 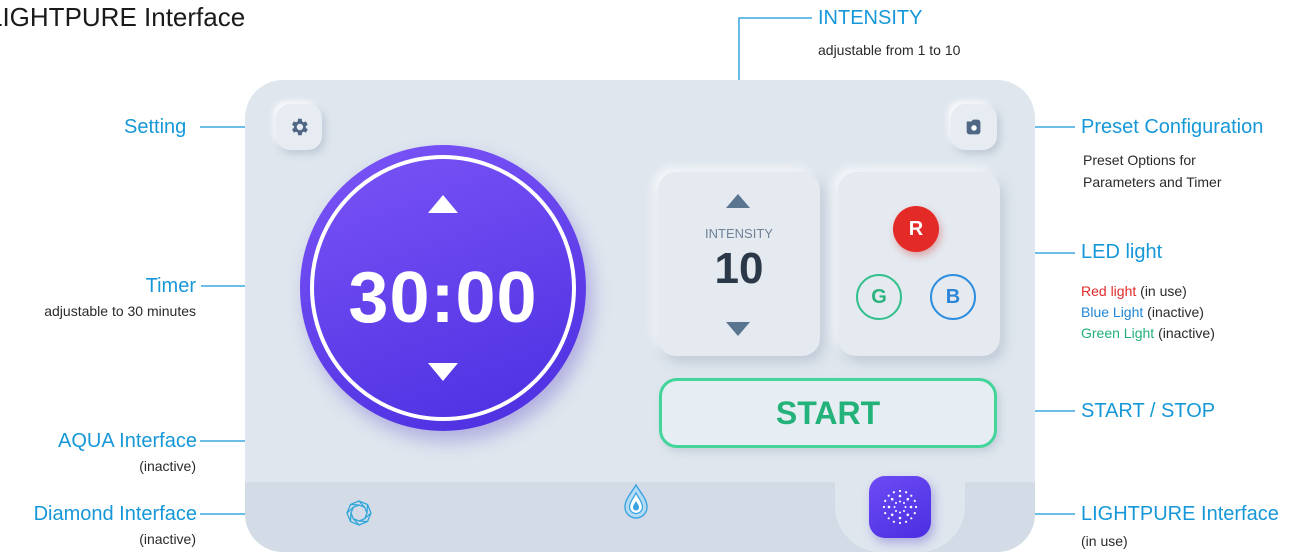 What do you see at coordinates (919, 264) in the screenshot?
I see `led-light-control: R G B` at bounding box center [919, 264].